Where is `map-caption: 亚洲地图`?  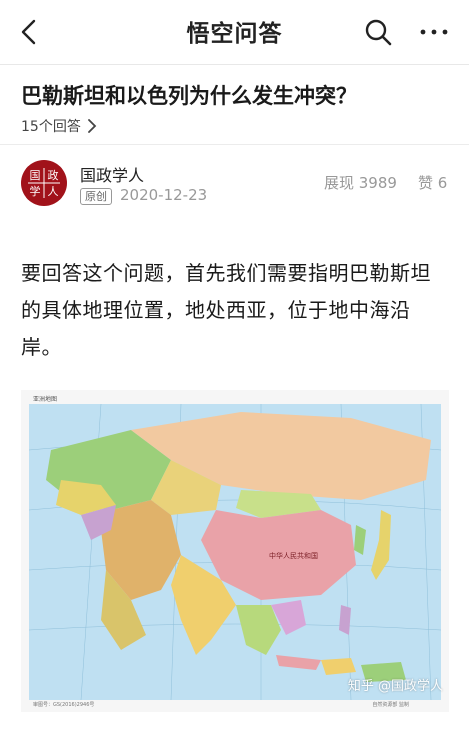
map-caption: 亚洲地图 is located at coordinates (45, 399).